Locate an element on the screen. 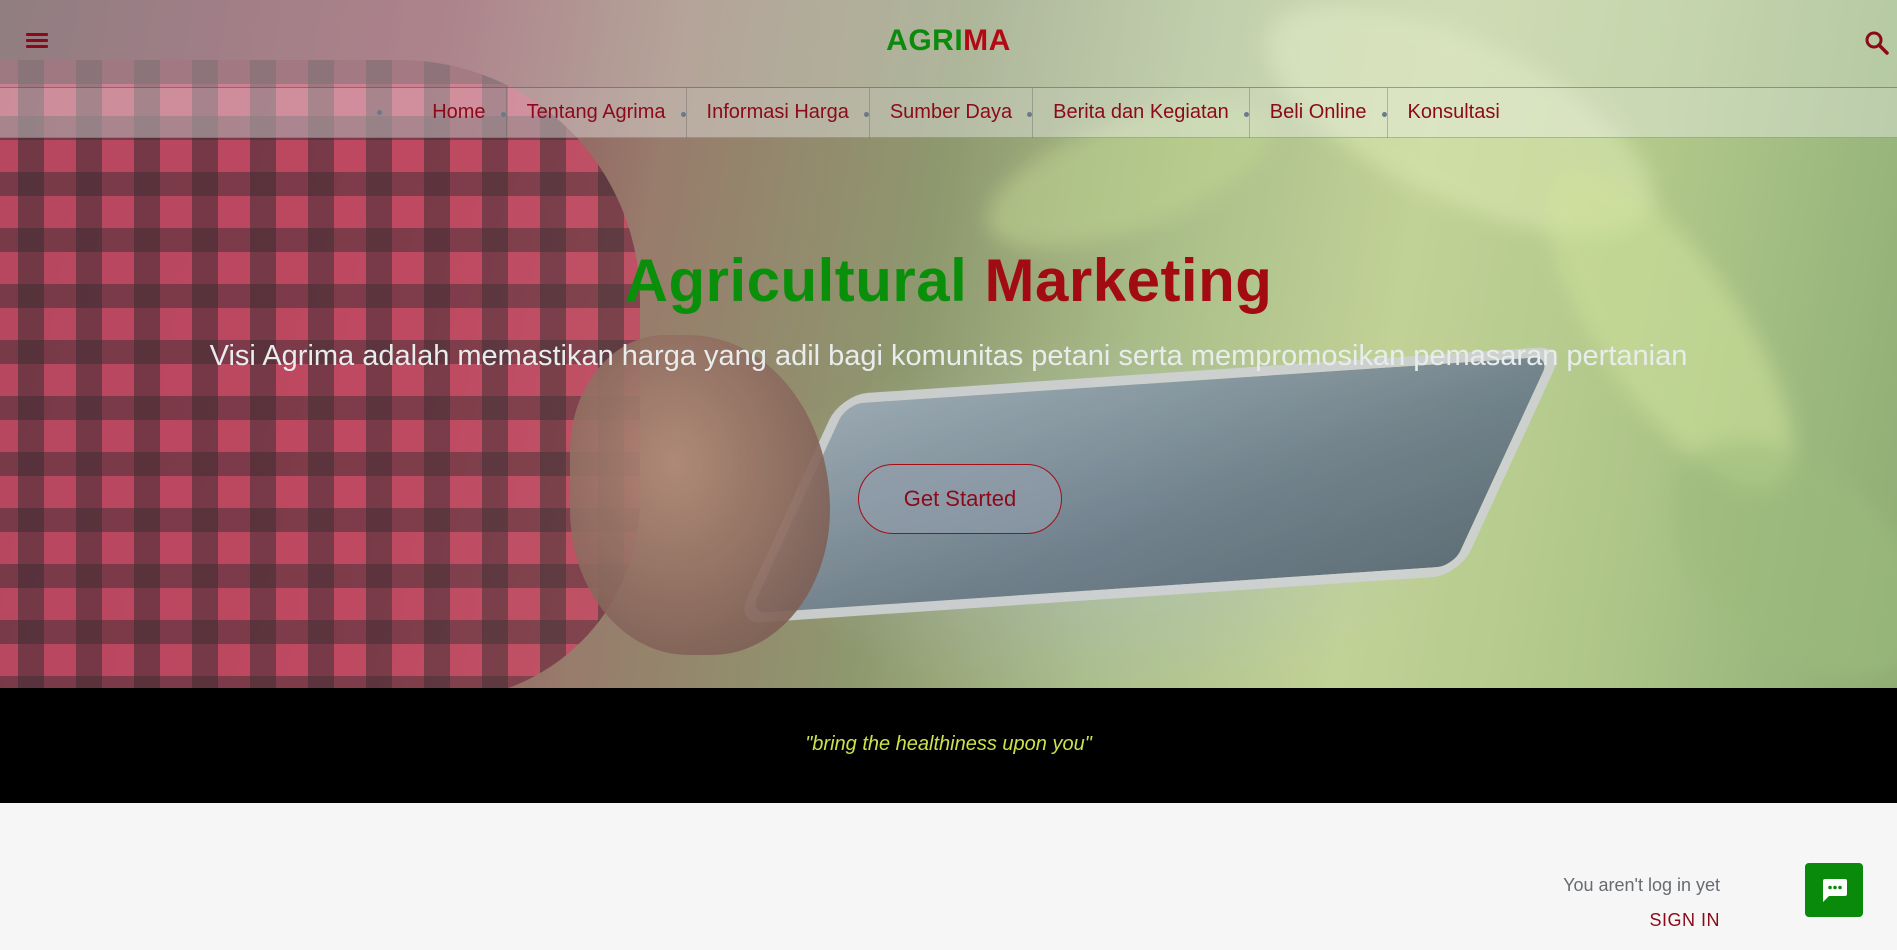 This screenshot has height=950, width=1897. nav-item-label: Beli Online is located at coordinates (1318, 112).